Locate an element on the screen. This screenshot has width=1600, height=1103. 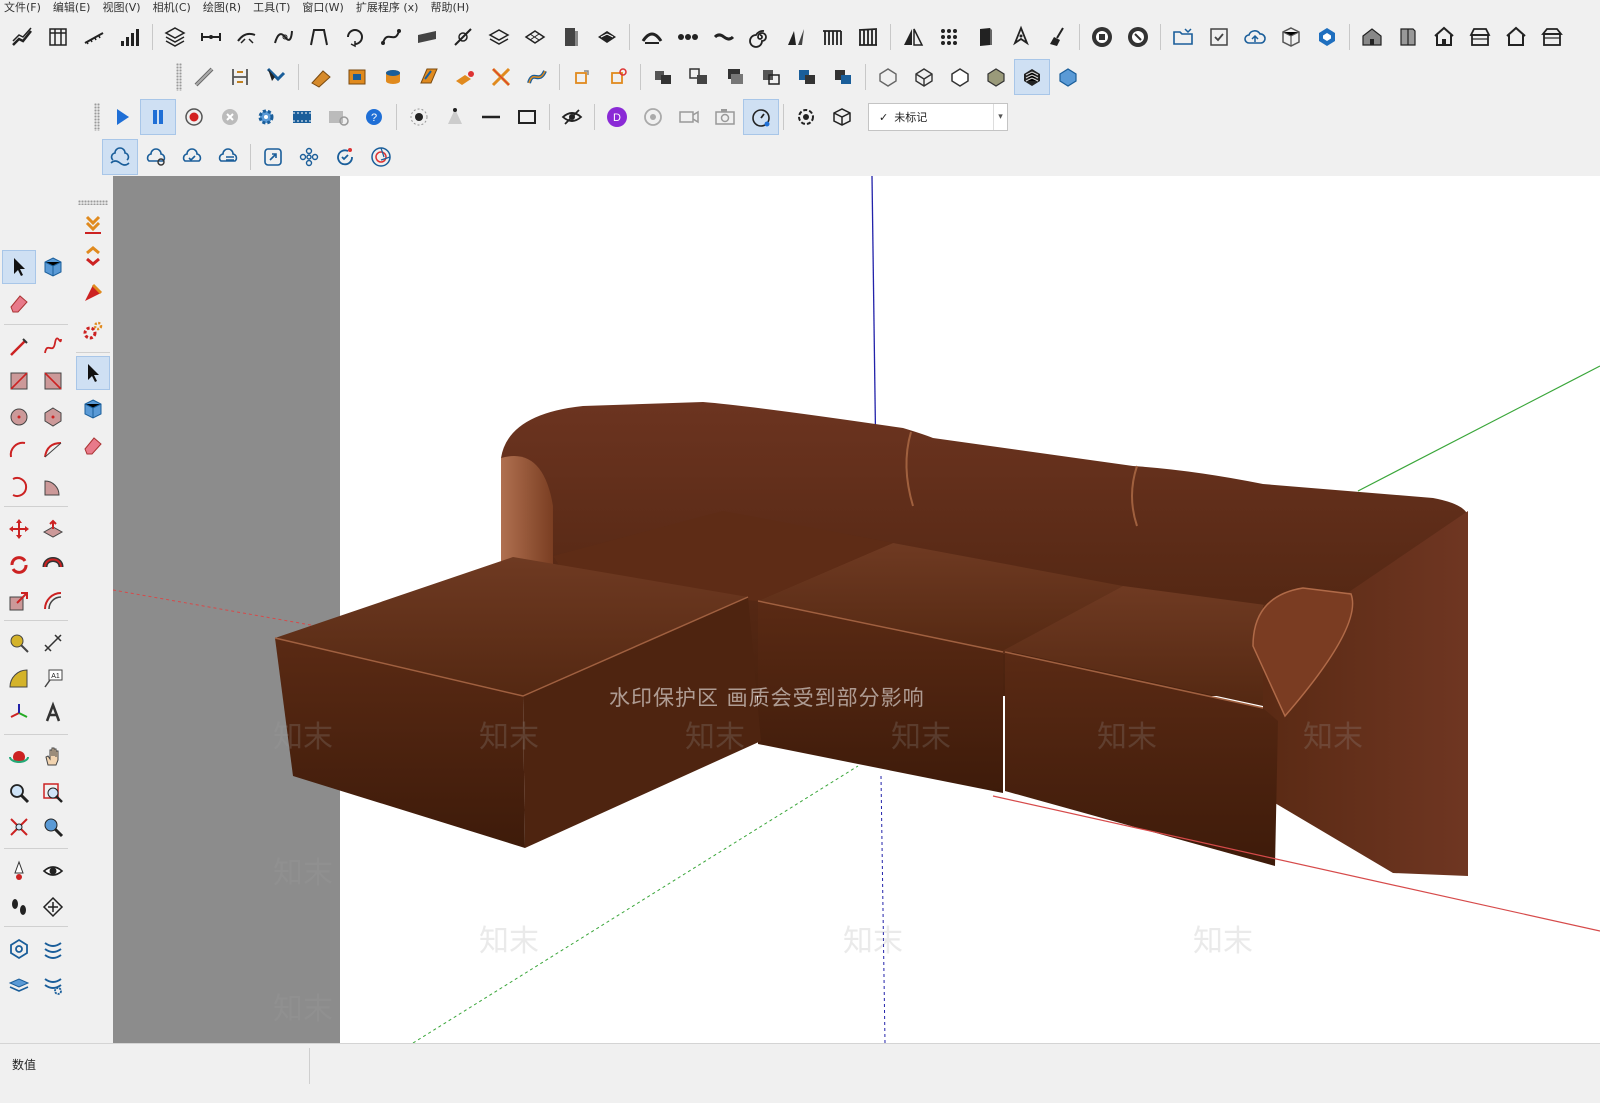
style-xray-icon is located at coordinates (888, 77).